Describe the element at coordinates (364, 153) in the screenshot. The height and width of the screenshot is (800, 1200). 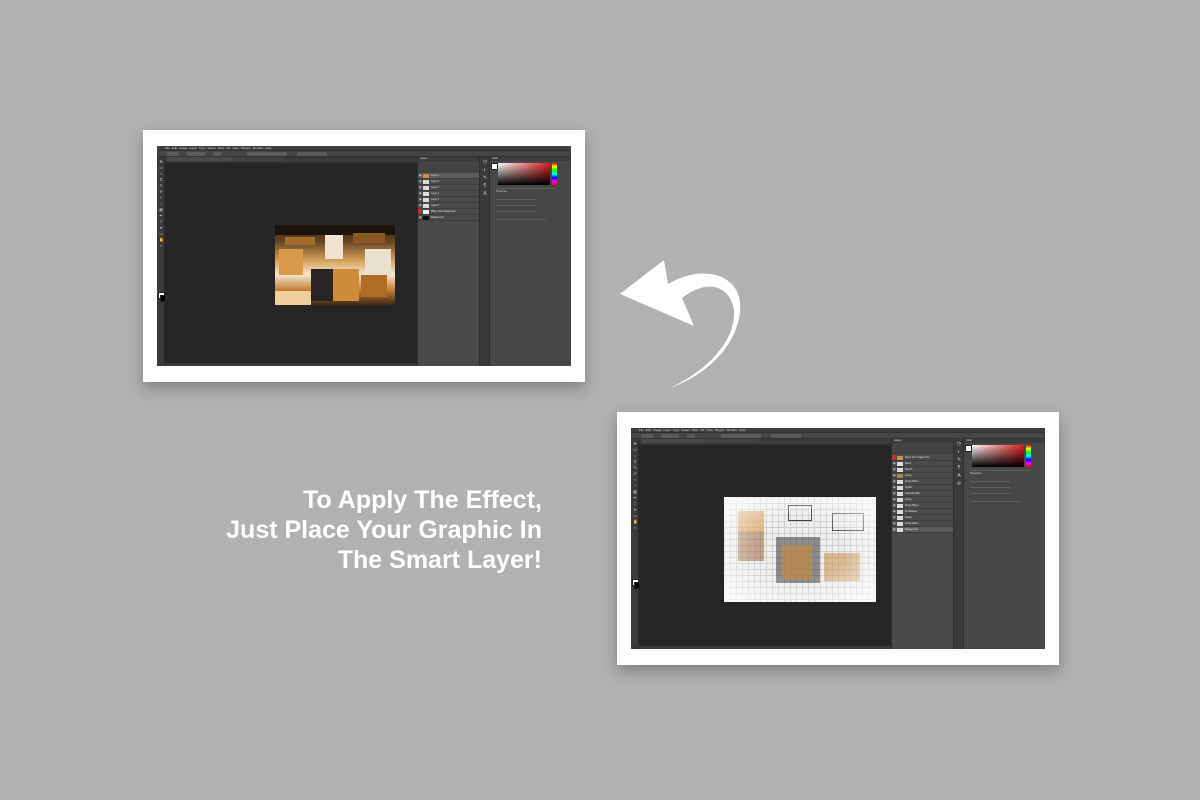
I see `options-bar` at that location.